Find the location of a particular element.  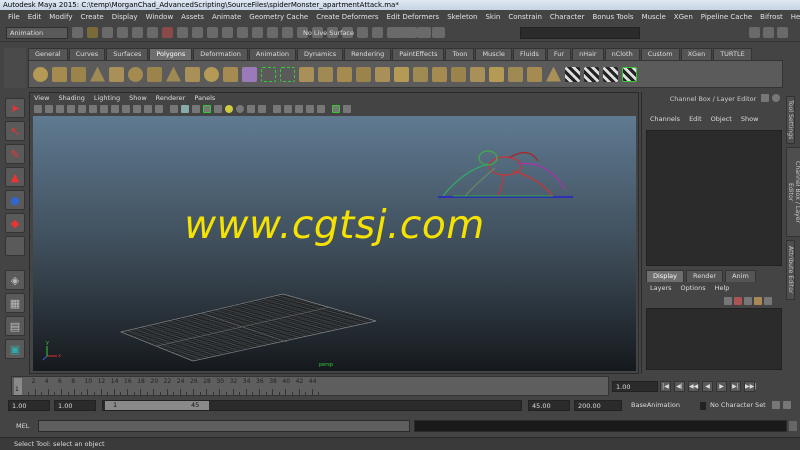

menu-edit-deformers: Edit Deformers is located at coordinates (413, 17).